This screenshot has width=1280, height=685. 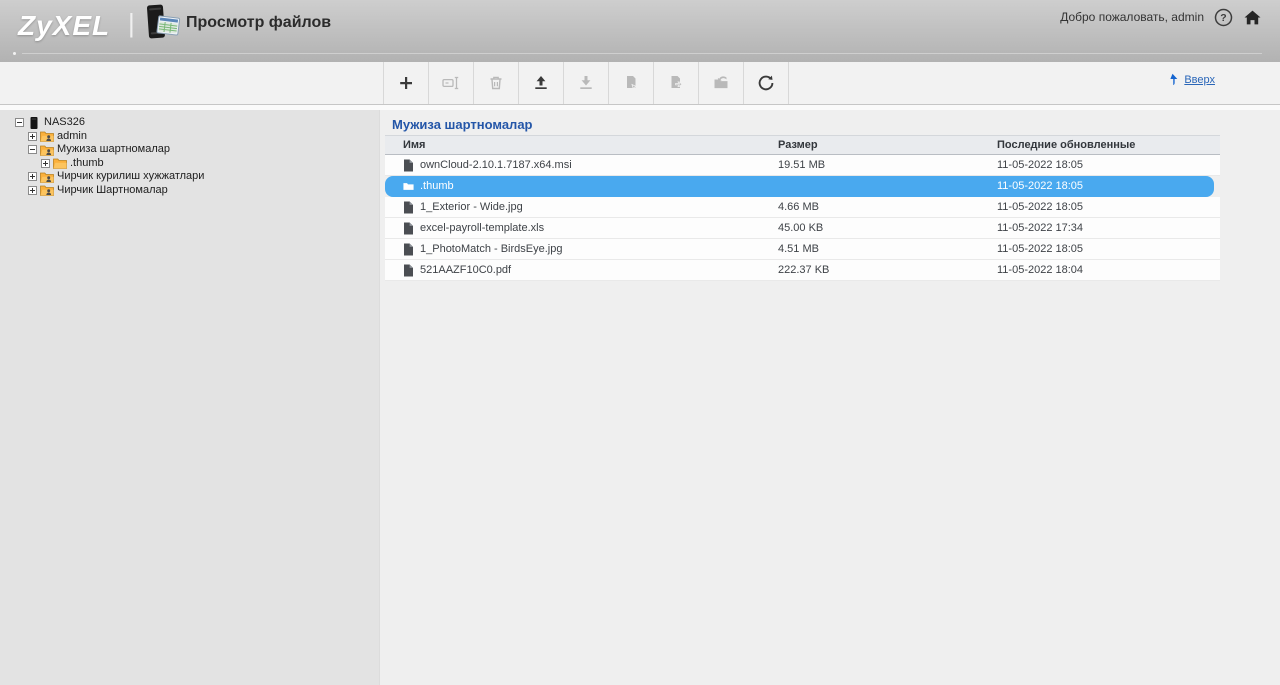 I want to click on go-up-button: Вверх, so click(x=1190, y=79).